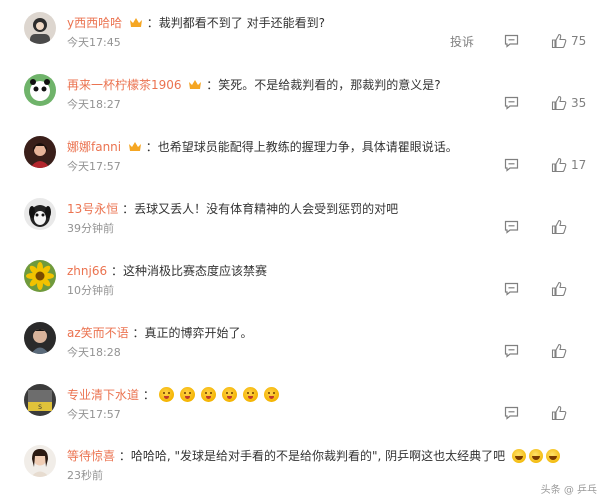 This screenshot has height=500, width=603. I want to click on comment-item: az笑而不语 ：真正的博弈开始了。 今天18:28, so click(301, 346).